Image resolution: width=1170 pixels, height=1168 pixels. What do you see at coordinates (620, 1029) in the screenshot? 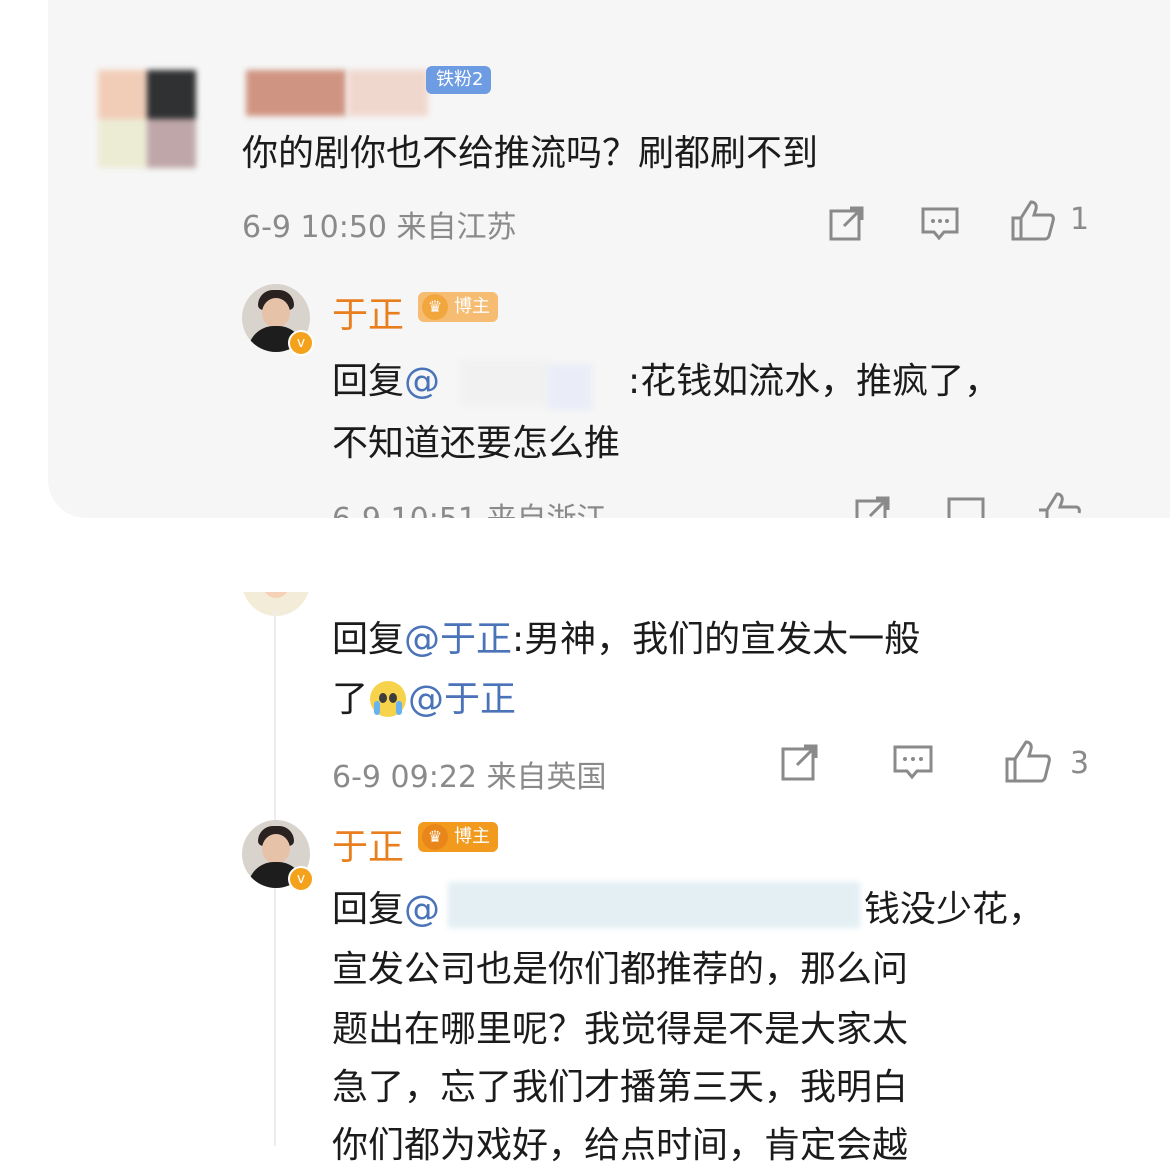
I see `reply-text-line3: 题出在哪里呢？我觉得是不是大家太` at bounding box center [620, 1029].